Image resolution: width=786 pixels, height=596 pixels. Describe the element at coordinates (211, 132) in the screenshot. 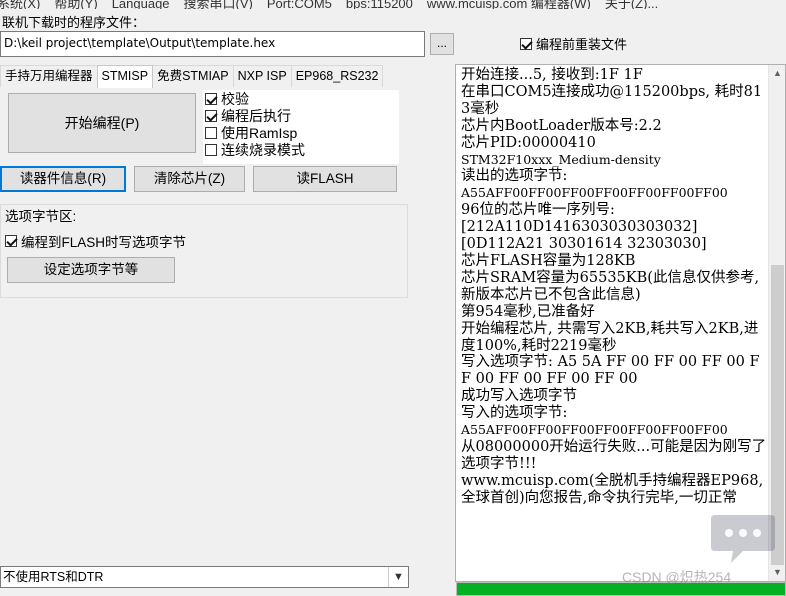

I see `use-ramisp-checkbox-box` at that location.